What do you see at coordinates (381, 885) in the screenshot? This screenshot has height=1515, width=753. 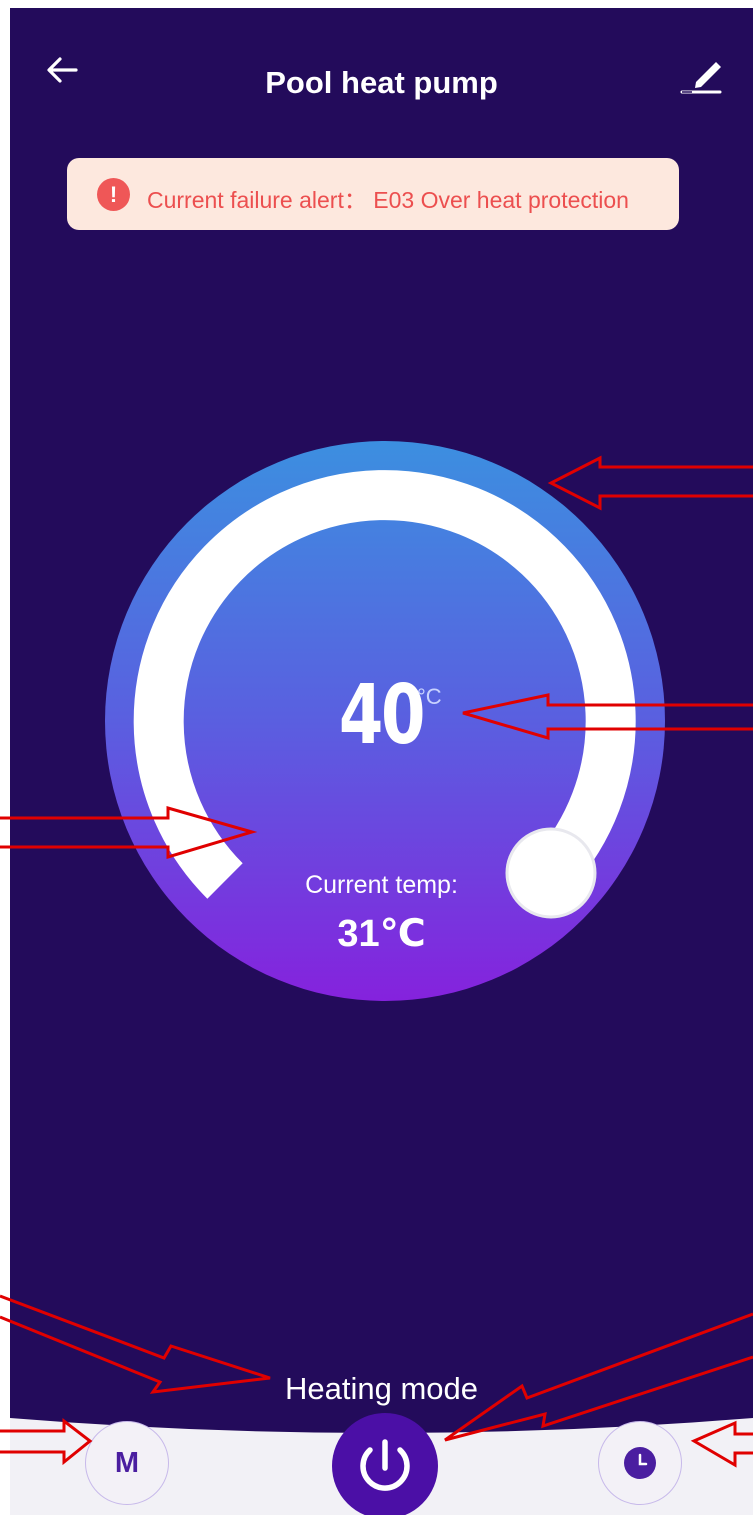 I see `current-temp-label: Current temp:` at bounding box center [381, 885].